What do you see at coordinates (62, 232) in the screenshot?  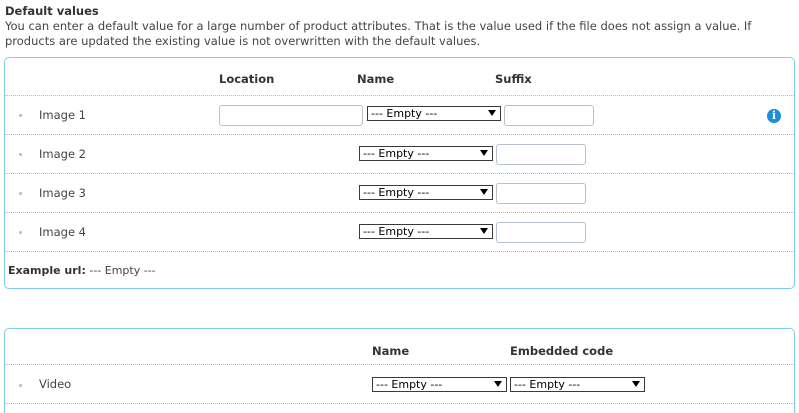 I see `image-4-label: Image 4` at bounding box center [62, 232].